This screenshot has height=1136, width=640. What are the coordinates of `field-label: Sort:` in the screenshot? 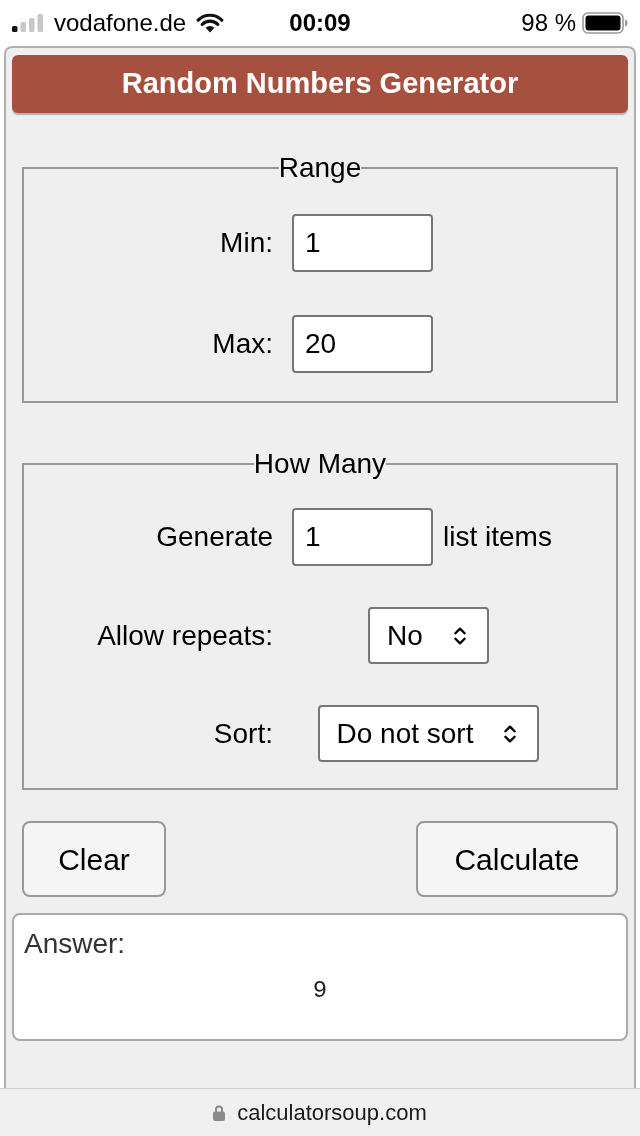 It's located at (243, 733).